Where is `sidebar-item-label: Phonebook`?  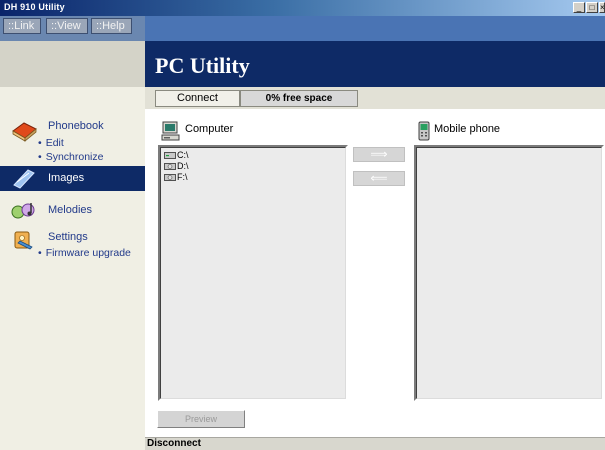
sidebar-item-label: Phonebook is located at coordinates (76, 126).